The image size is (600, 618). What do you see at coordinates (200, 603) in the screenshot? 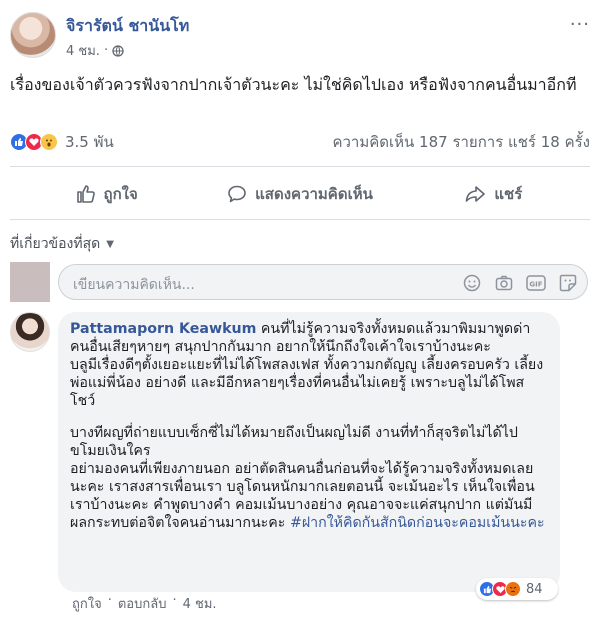
I see `comment-time: 4 ชม.` at bounding box center [200, 603].